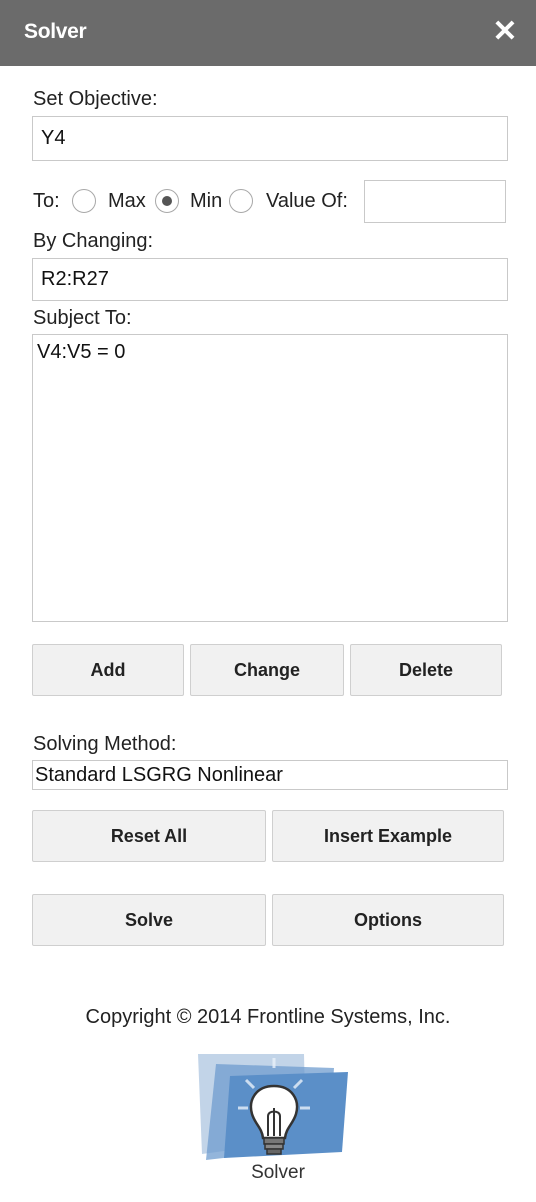 This screenshot has width=536, height=1202. Describe the element at coordinates (127, 201) in the screenshot. I see `max-label: Max` at that location.